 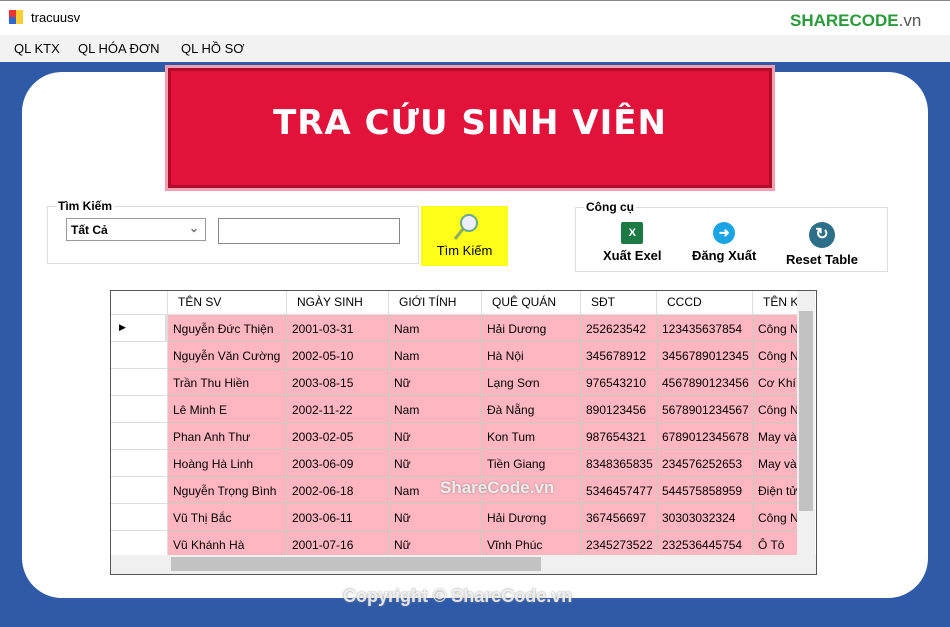 I want to click on banner: TRA CỨU SINH VIÊN, so click(x=470, y=128).